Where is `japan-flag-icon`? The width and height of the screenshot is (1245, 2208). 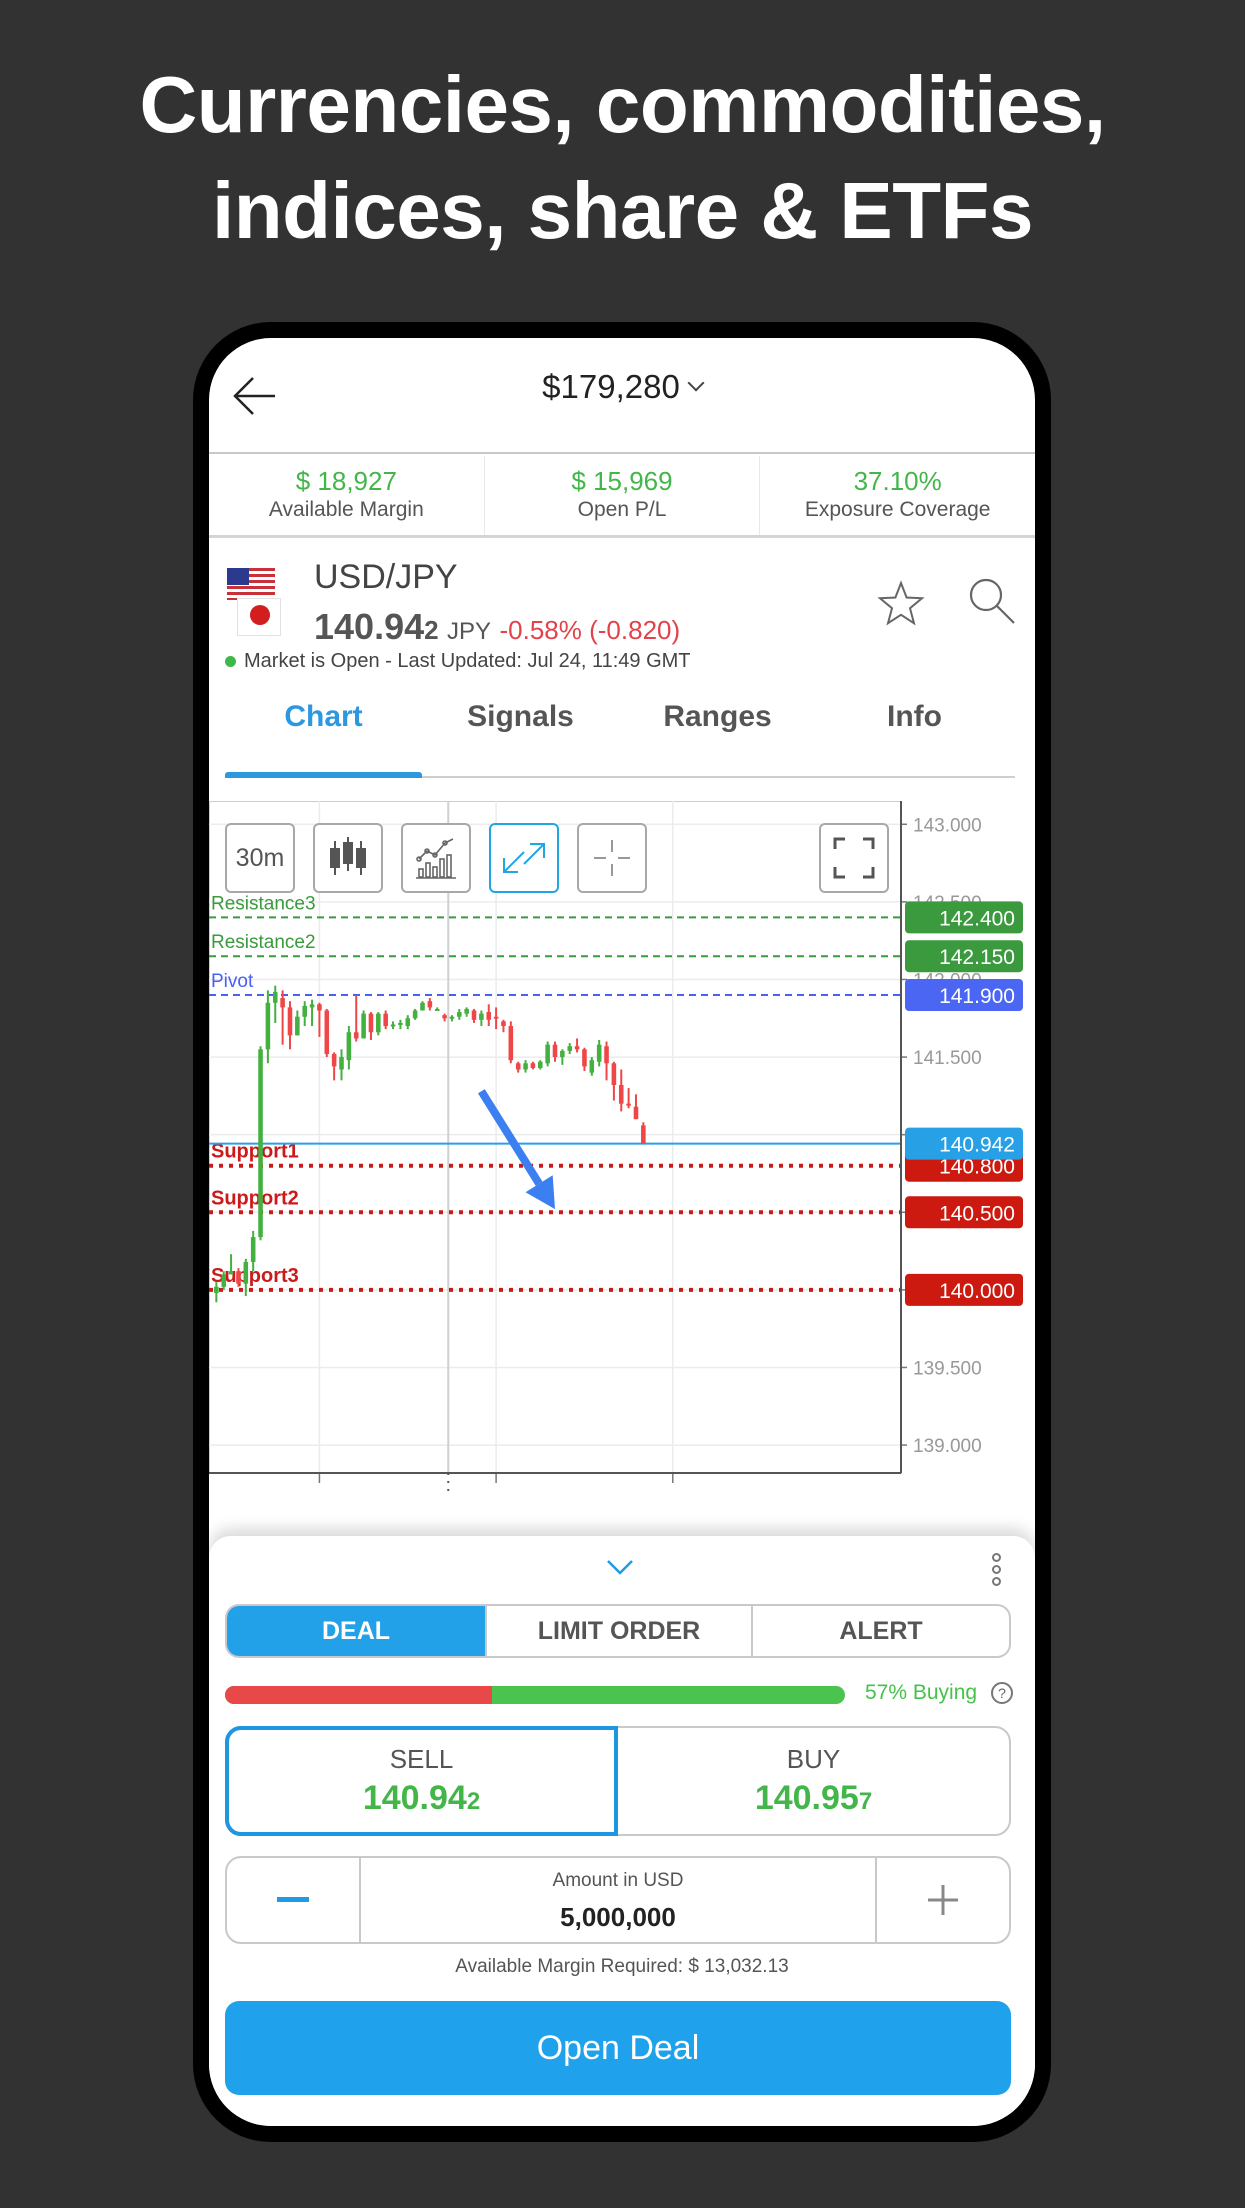 japan-flag-icon is located at coordinates (259, 617).